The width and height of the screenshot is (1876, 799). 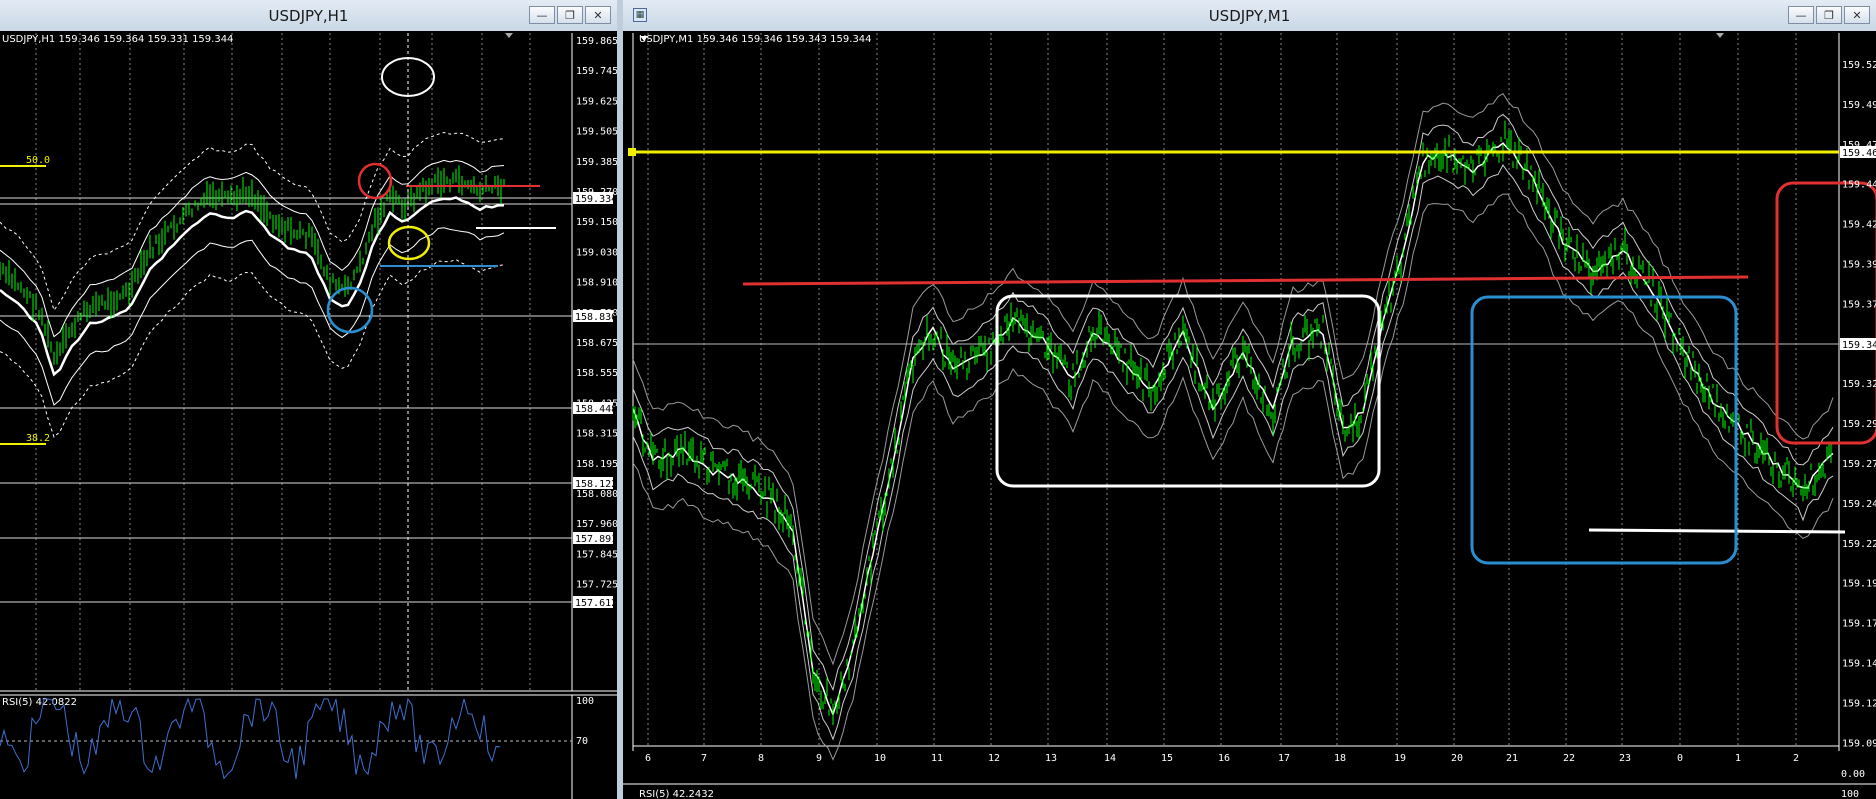 I want to click on time-axis-label: 23, so click(x=1625, y=758).